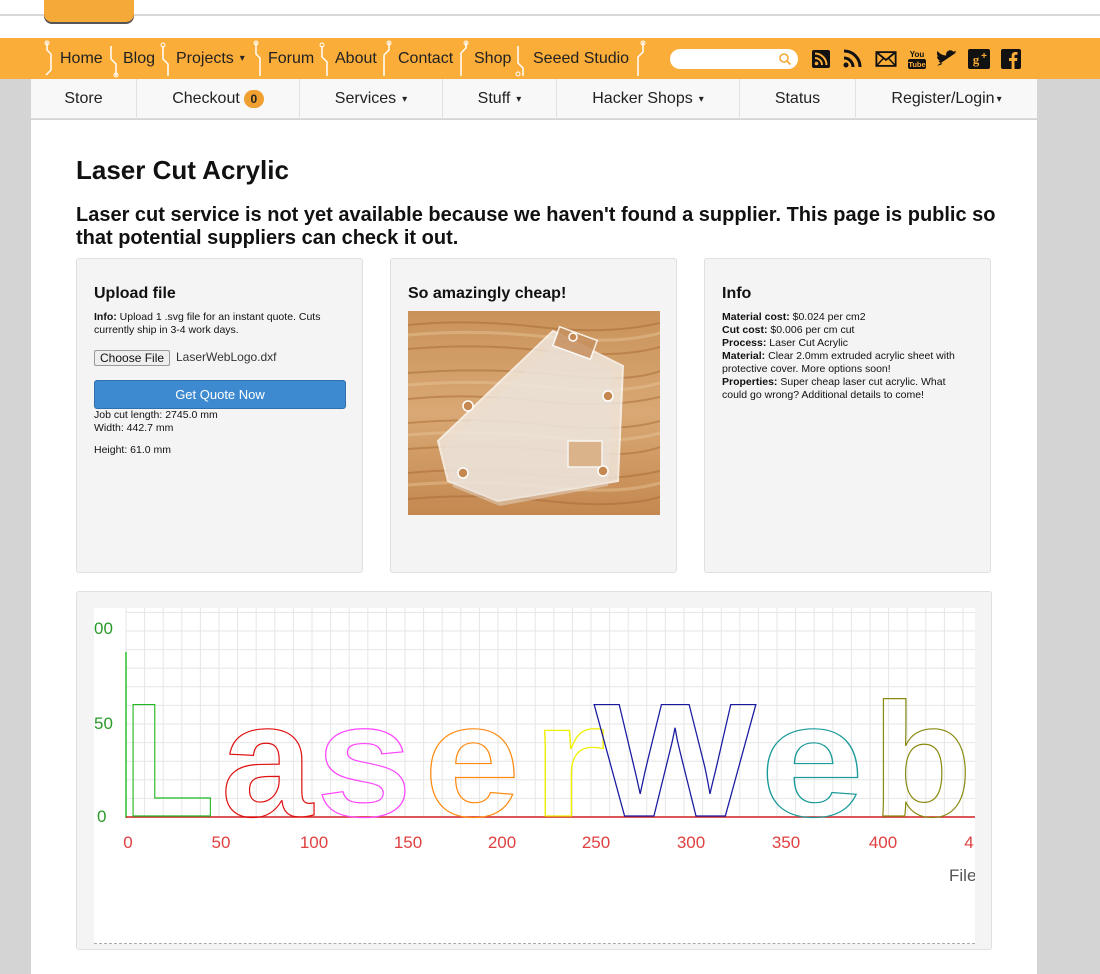 This screenshot has height=974, width=1100. What do you see at coordinates (182, 170) in the screenshot?
I see `page-title: Laser Cut Acrylic` at bounding box center [182, 170].